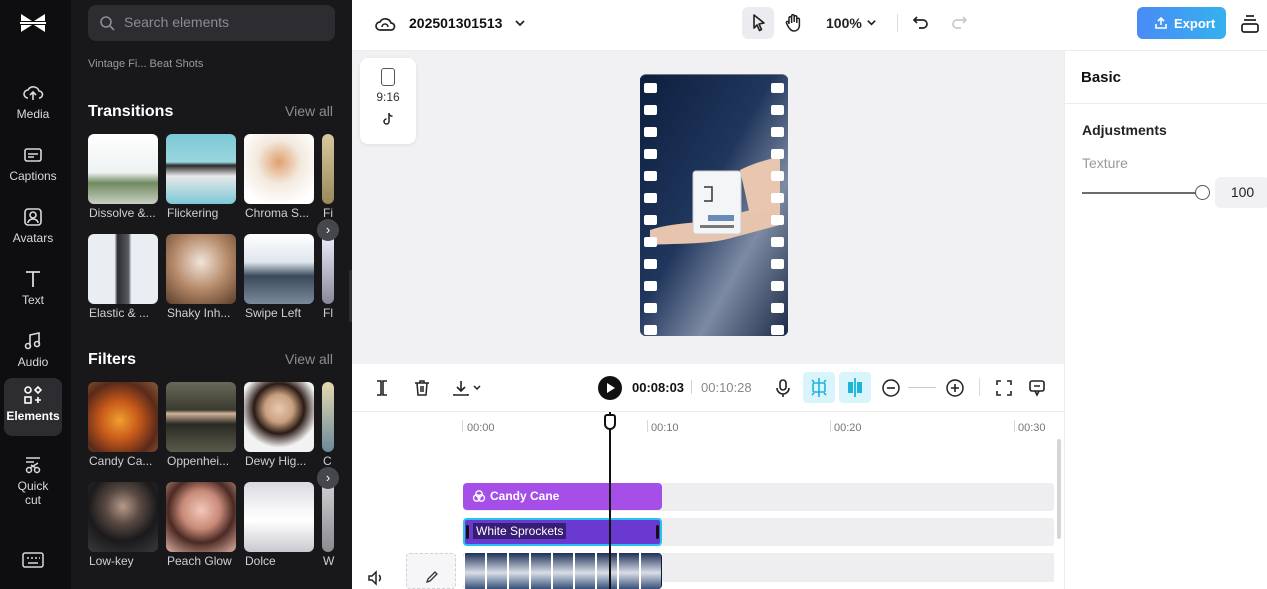  Describe the element at coordinates (422, 388) in the screenshot. I see `trash-icon` at that location.